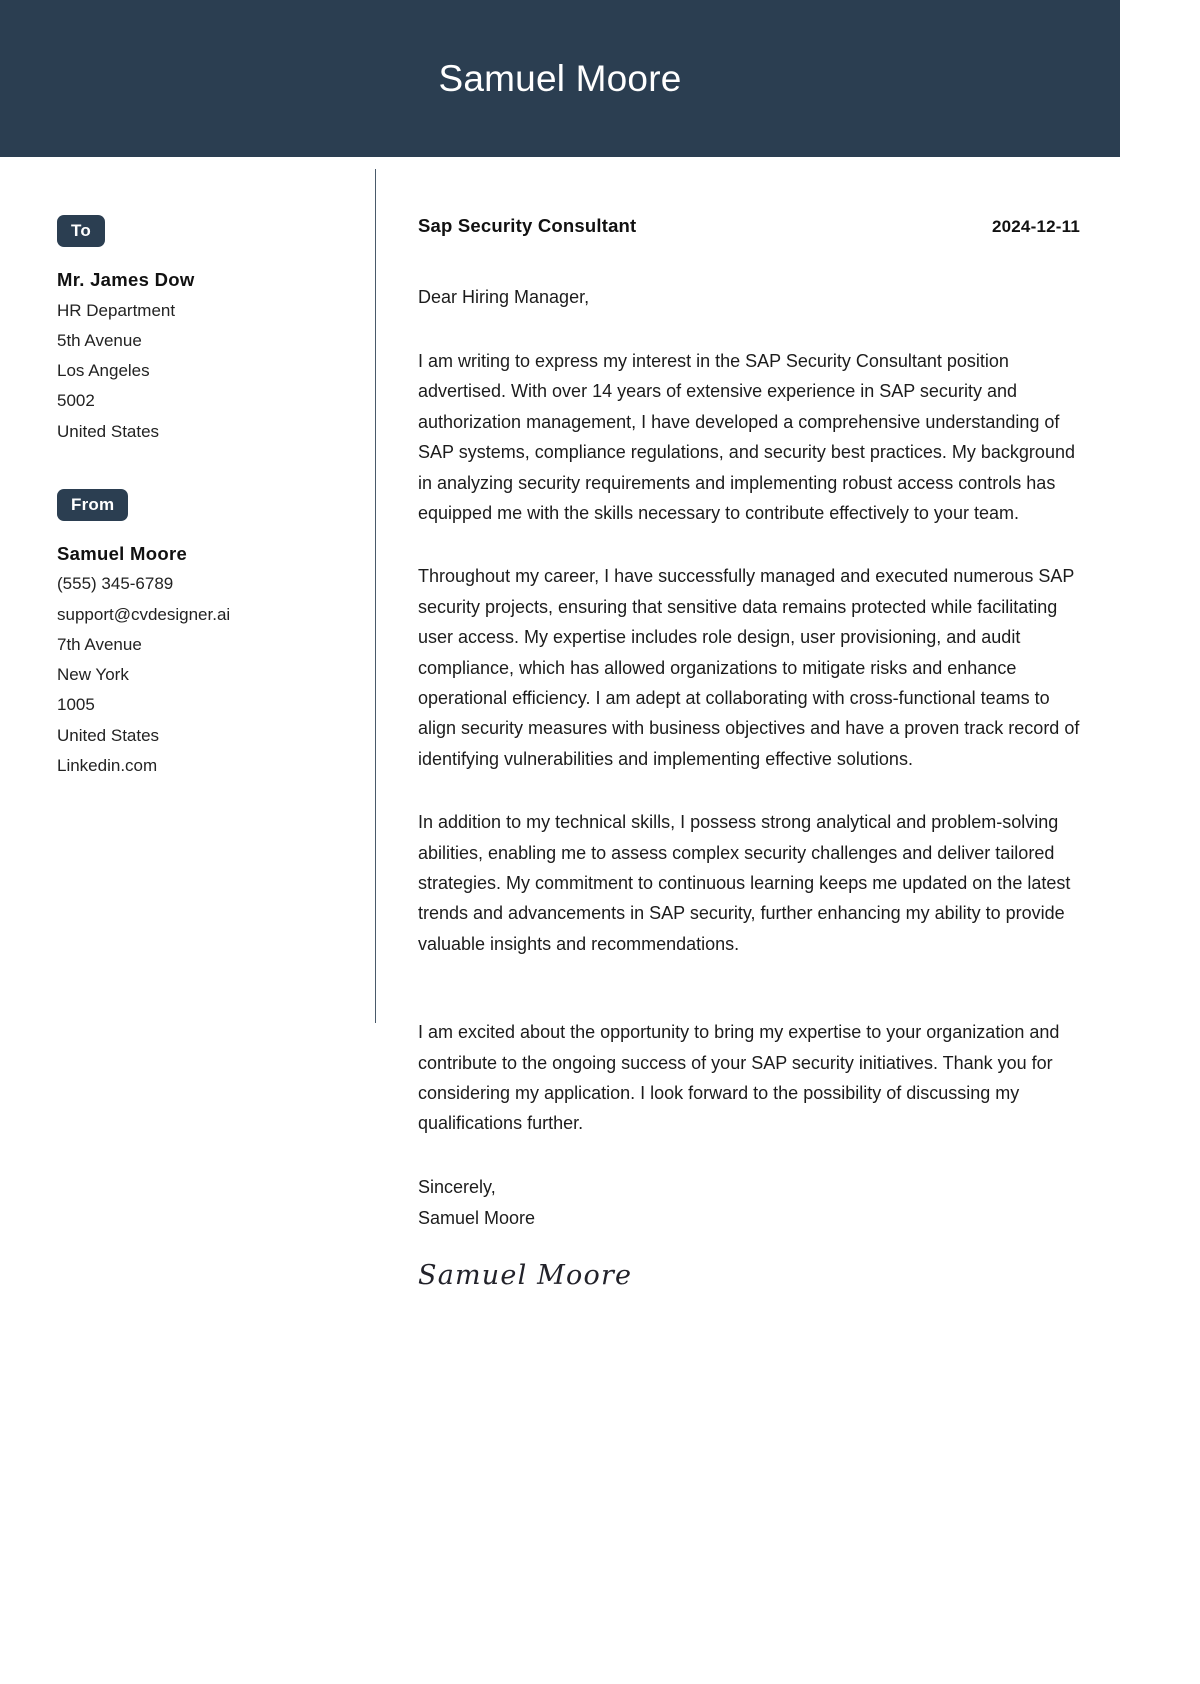 The width and height of the screenshot is (1200, 1684). Describe the element at coordinates (115, 584) in the screenshot. I see `from-phone: (555) 345-6789` at that location.